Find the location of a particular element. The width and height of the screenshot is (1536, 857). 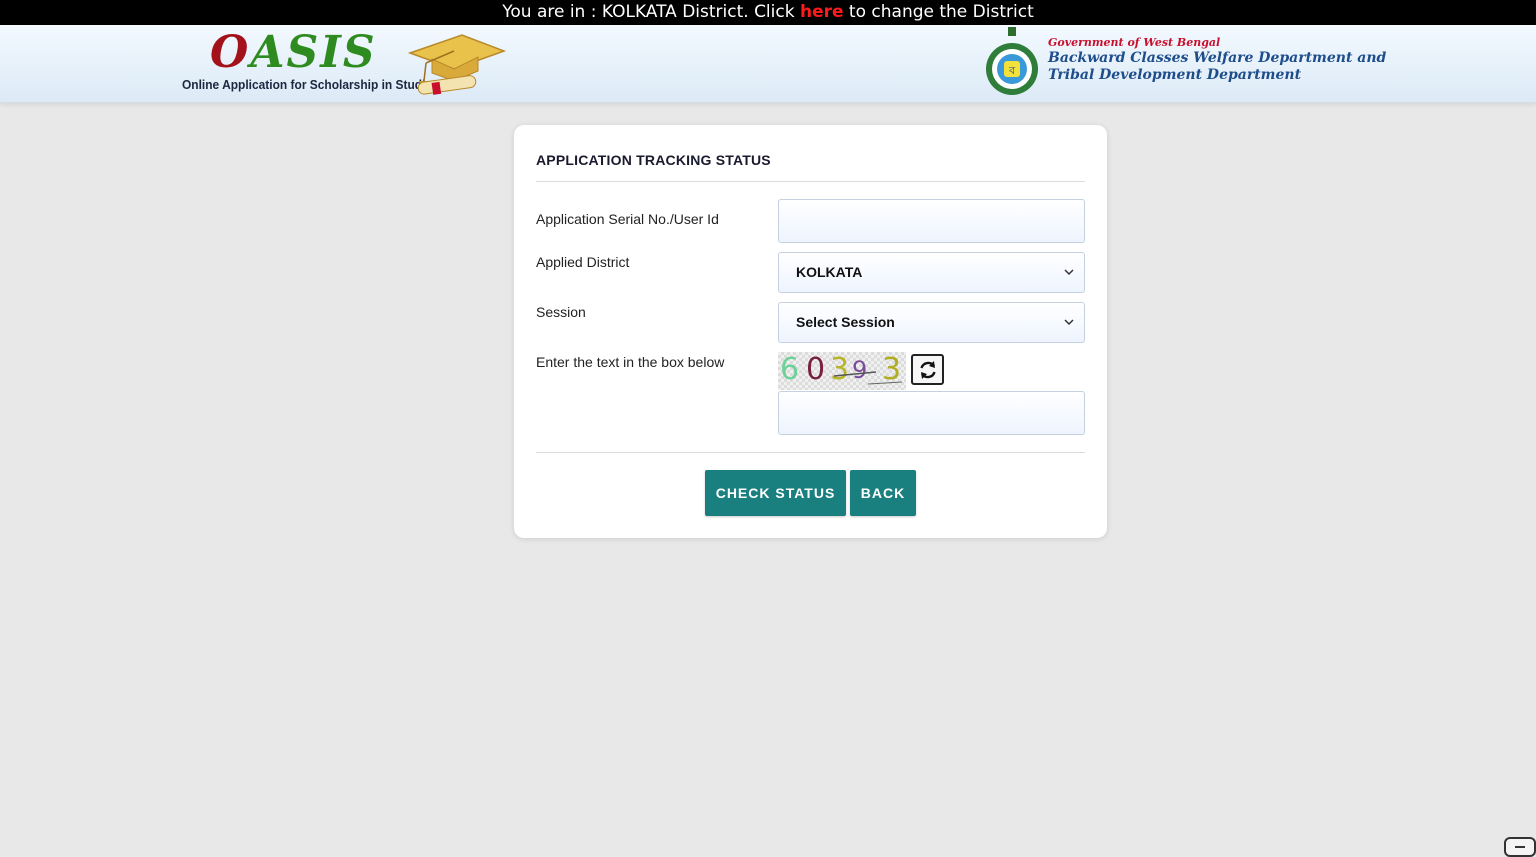

form-divider is located at coordinates (810, 452).